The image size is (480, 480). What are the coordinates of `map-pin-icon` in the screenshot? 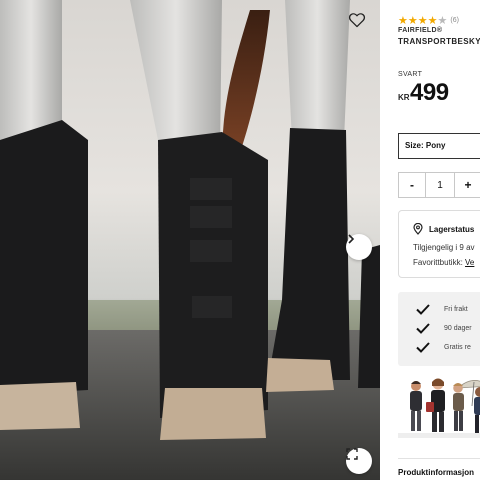 It's located at (418, 229).